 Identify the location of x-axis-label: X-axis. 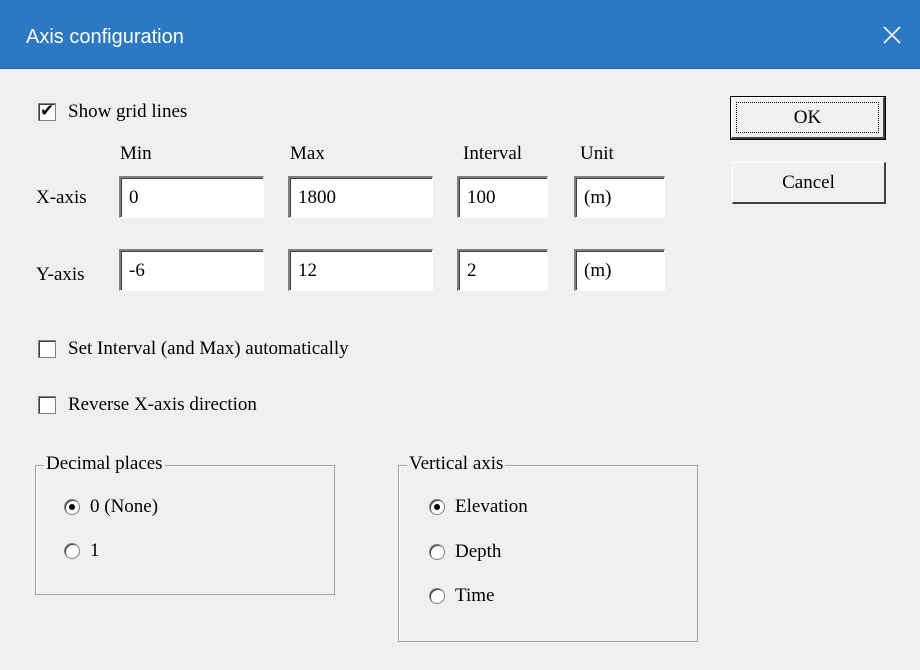
(61, 197).